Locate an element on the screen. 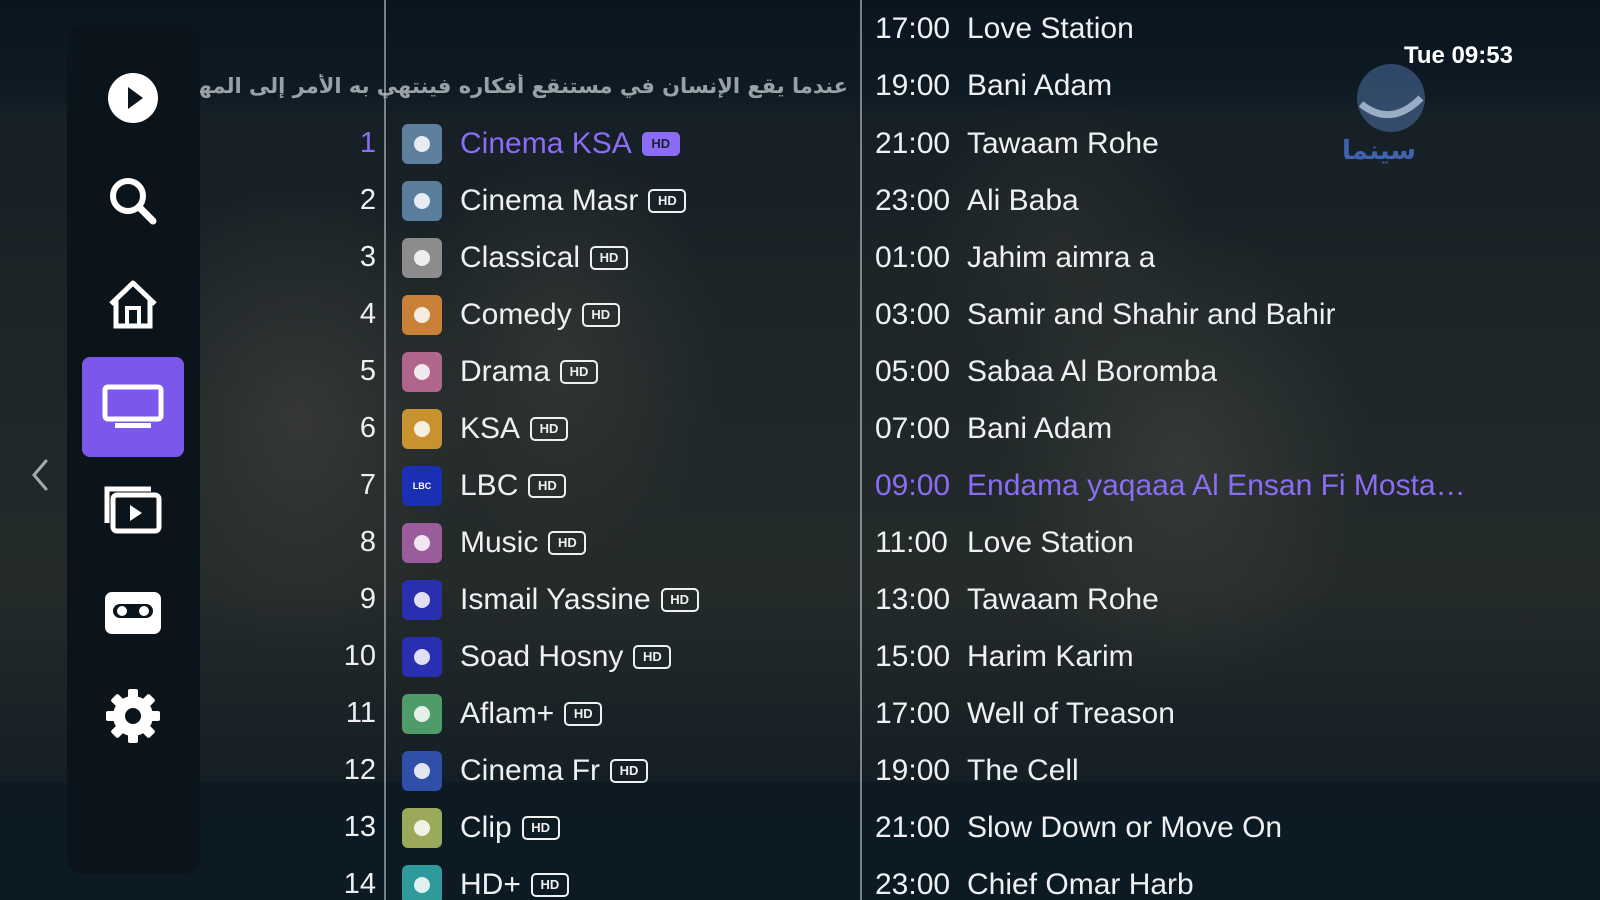 The image size is (1600, 900). channel-logo-text: LBC is located at coordinates (422, 485).